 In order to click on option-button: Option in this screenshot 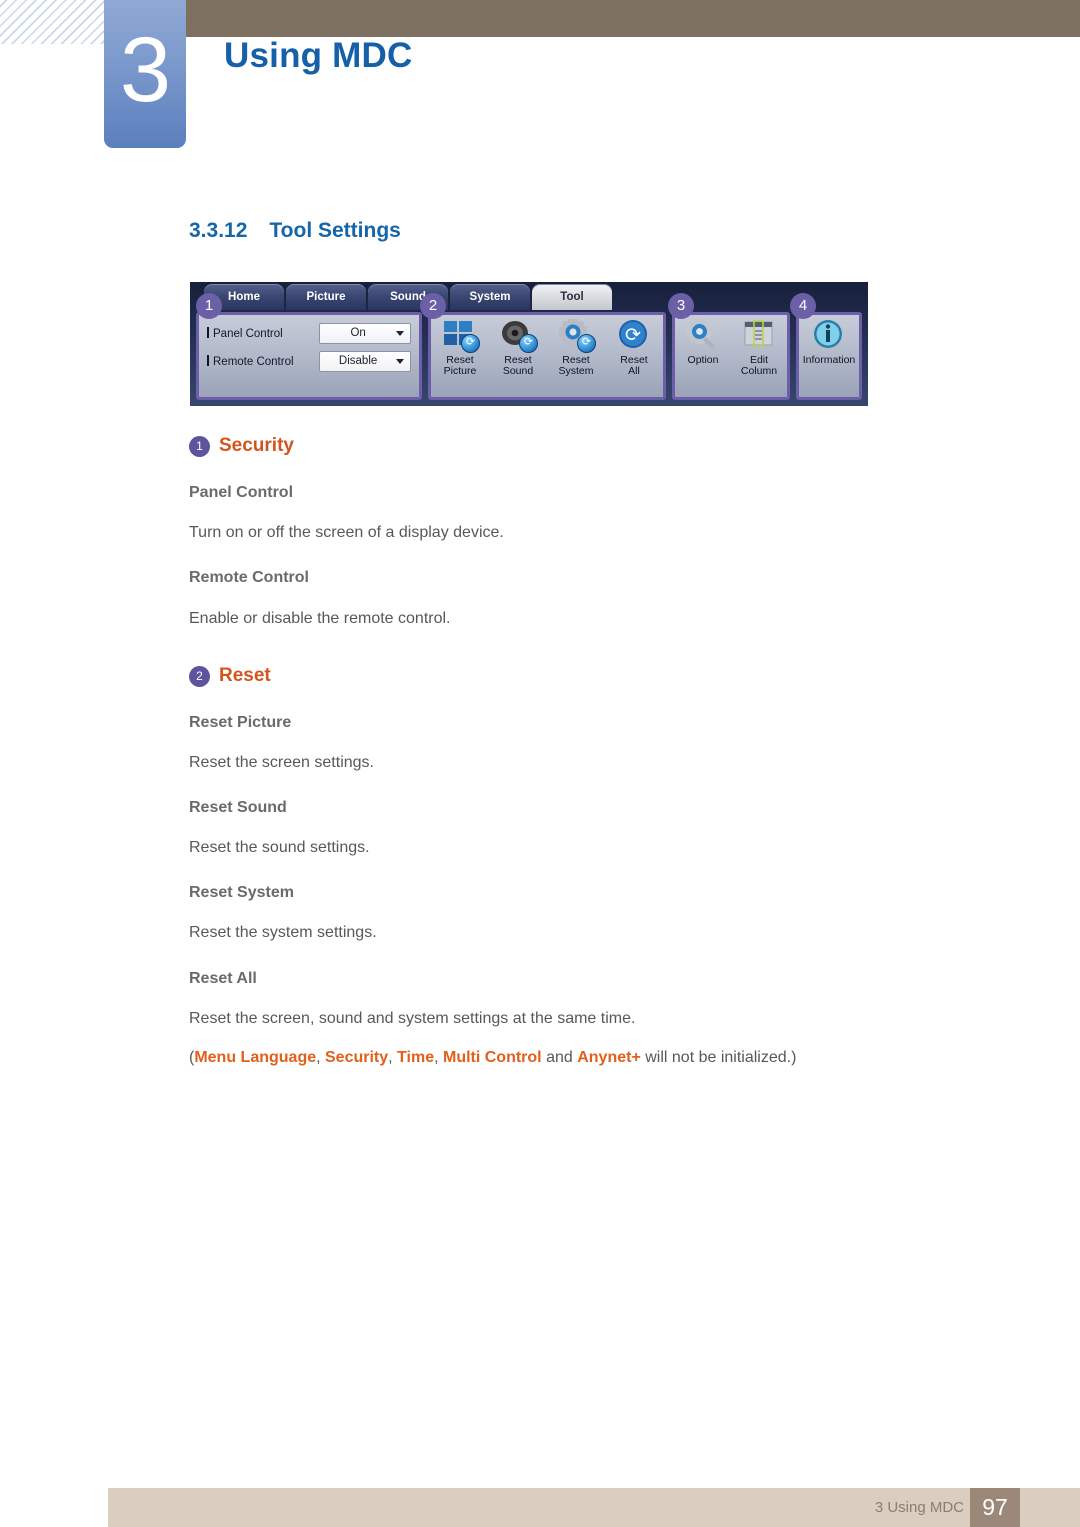, I will do `click(703, 342)`.